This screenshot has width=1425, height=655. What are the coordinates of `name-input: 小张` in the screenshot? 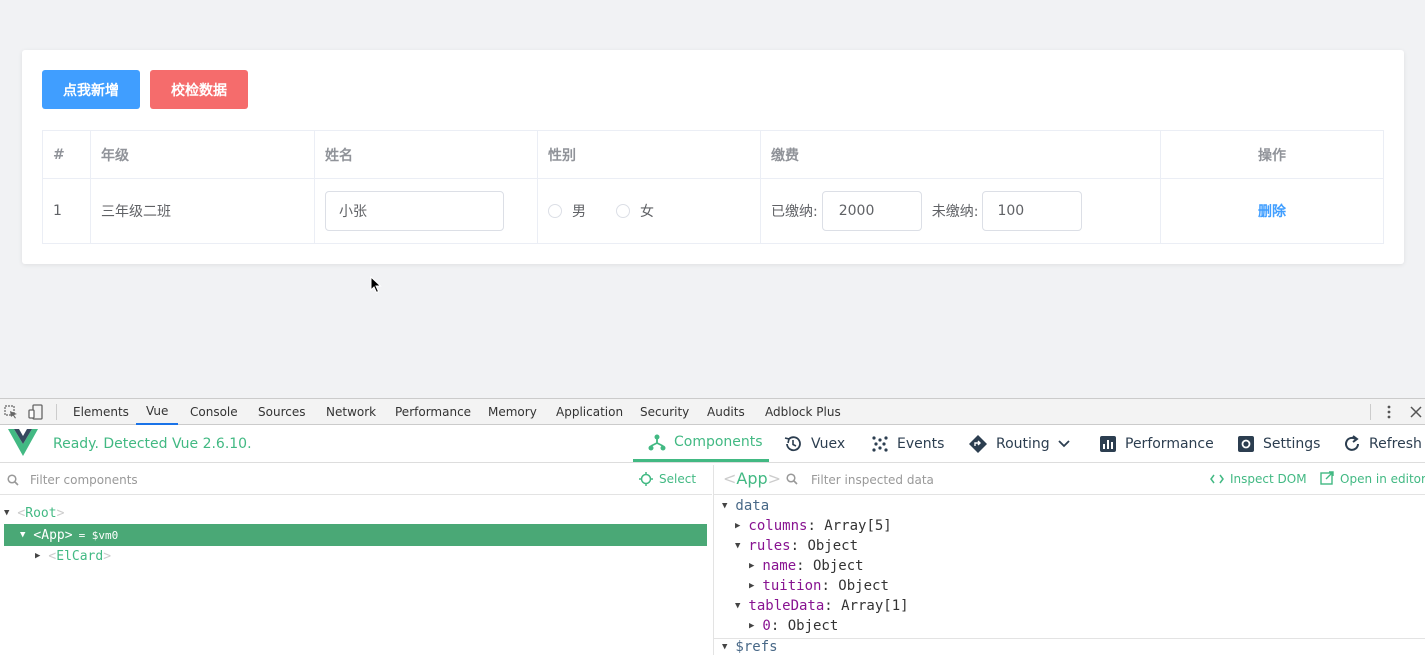 It's located at (414, 211).